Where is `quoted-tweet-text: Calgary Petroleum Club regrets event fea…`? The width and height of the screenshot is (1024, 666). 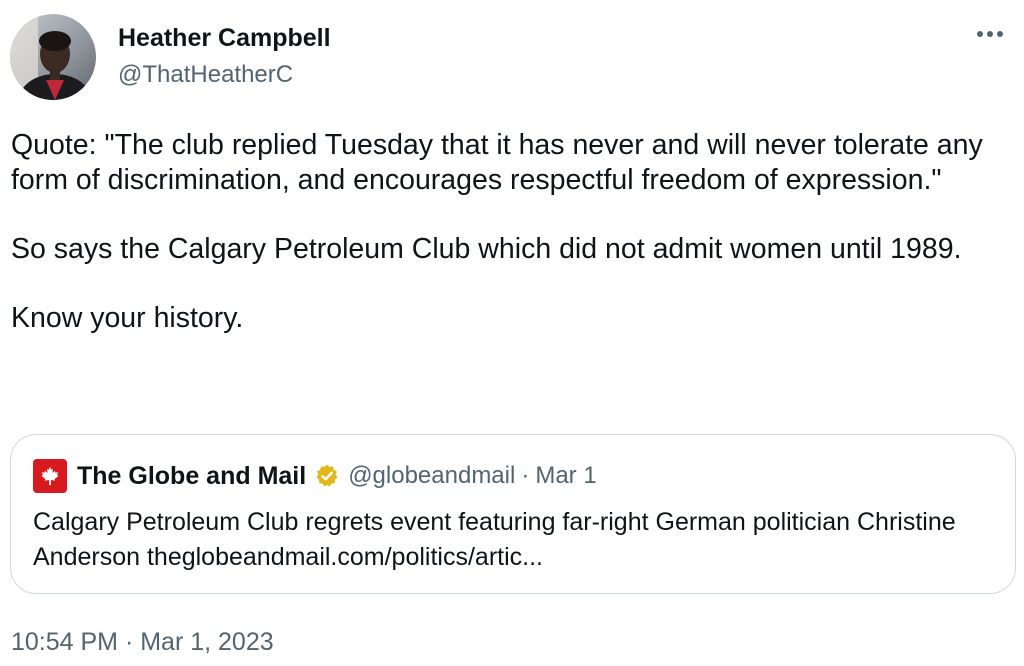 quoted-tweet-text: Calgary Petroleum Club regrets event fea… is located at coordinates (494, 539).